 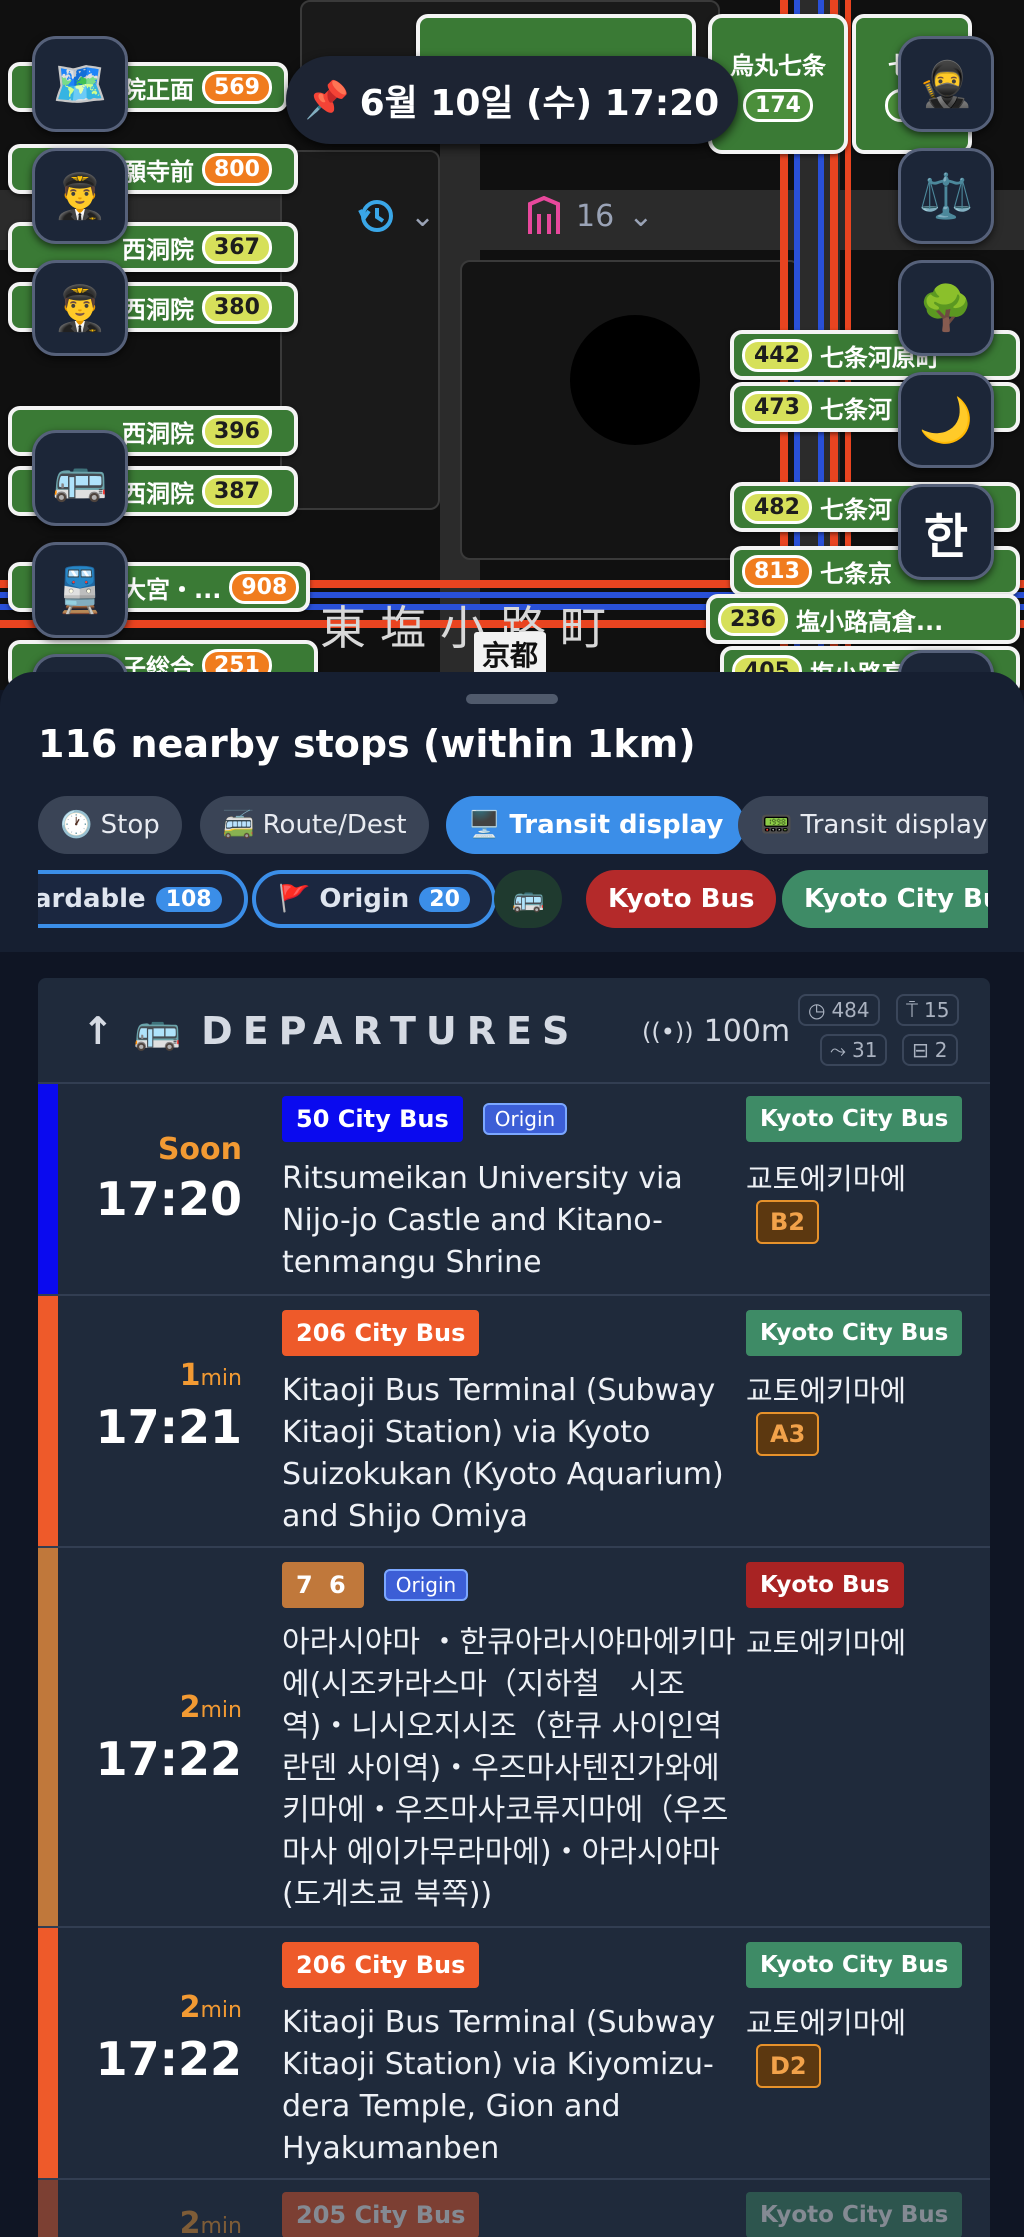 I want to click on train-icon: 🚆, so click(x=80, y=590).